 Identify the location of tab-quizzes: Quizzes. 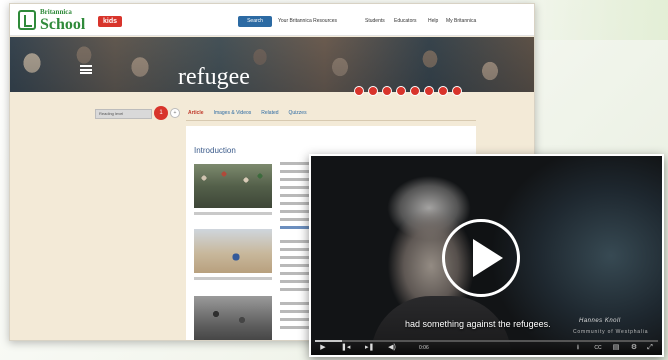
(298, 113).